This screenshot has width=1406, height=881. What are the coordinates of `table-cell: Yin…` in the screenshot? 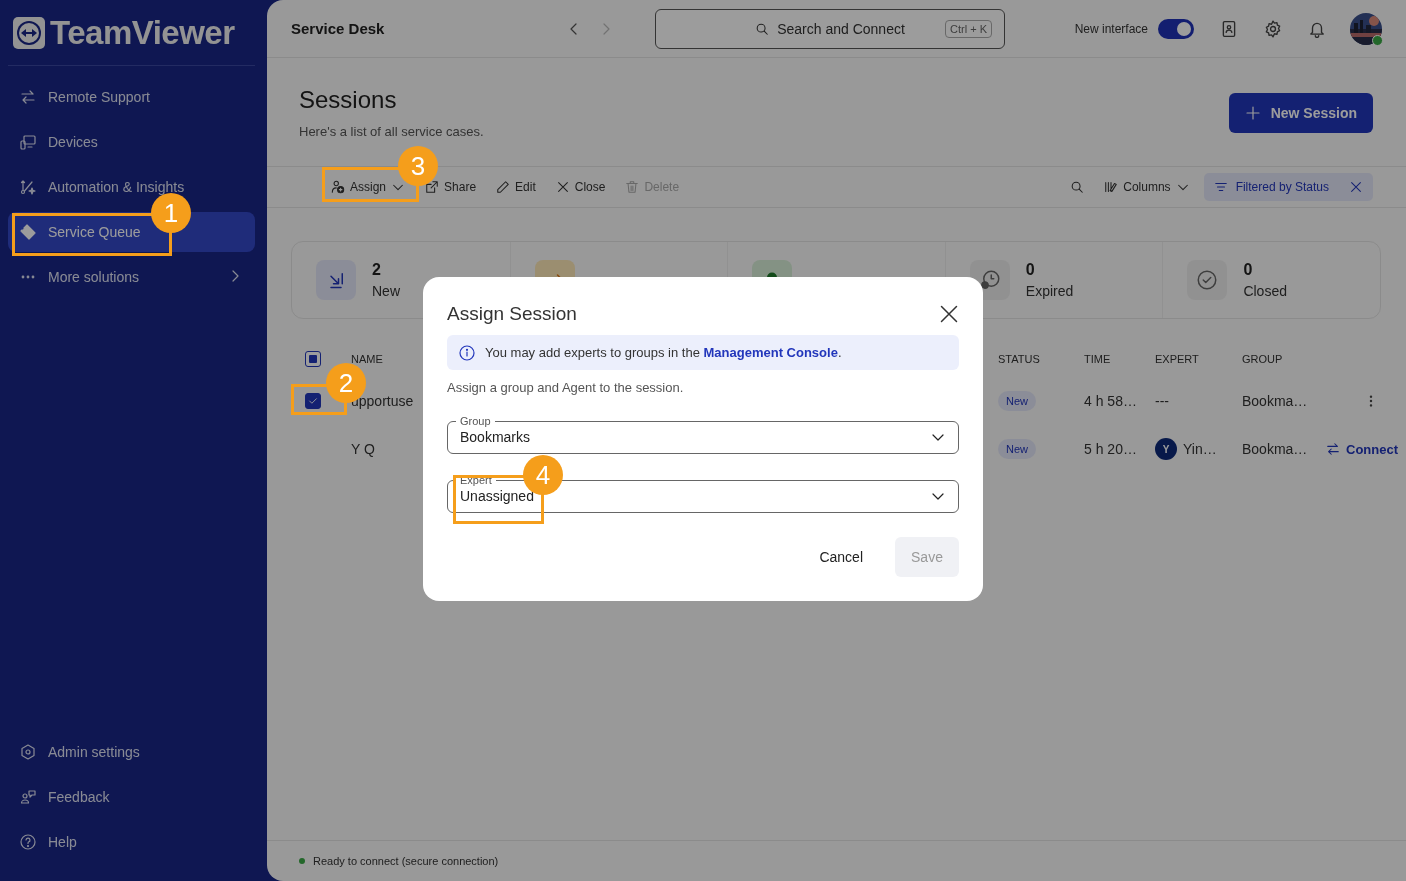 It's located at (1200, 449).